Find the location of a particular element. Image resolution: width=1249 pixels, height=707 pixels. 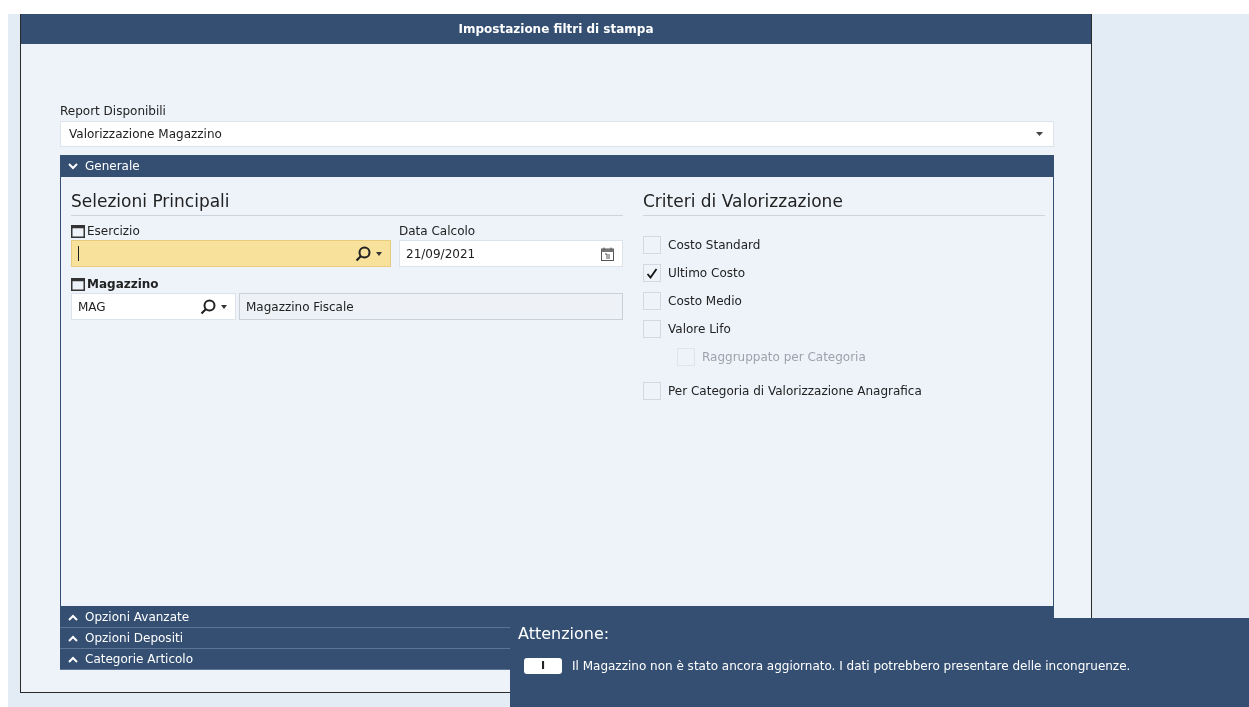

window-title: Impostazione filtri di stampa is located at coordinates (556, 29).